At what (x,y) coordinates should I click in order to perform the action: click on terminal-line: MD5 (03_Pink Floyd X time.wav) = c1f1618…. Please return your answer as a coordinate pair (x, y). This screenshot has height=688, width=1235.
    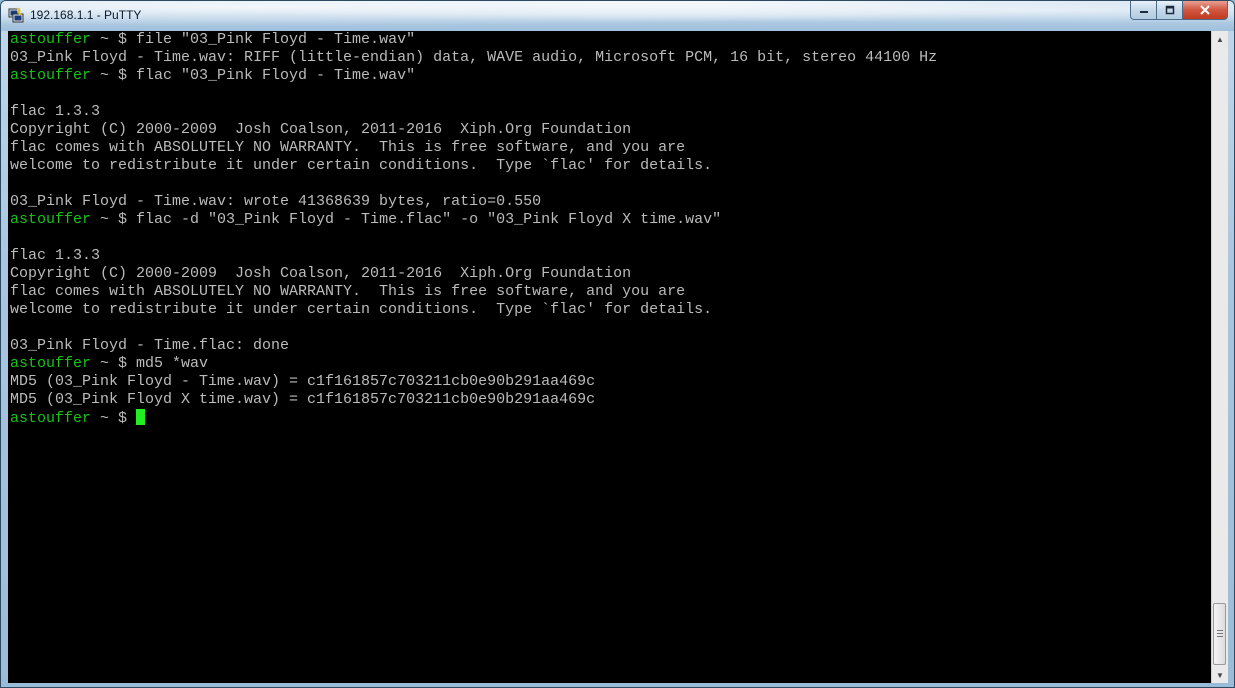
    Looking at the image, I should click on (609, 400).